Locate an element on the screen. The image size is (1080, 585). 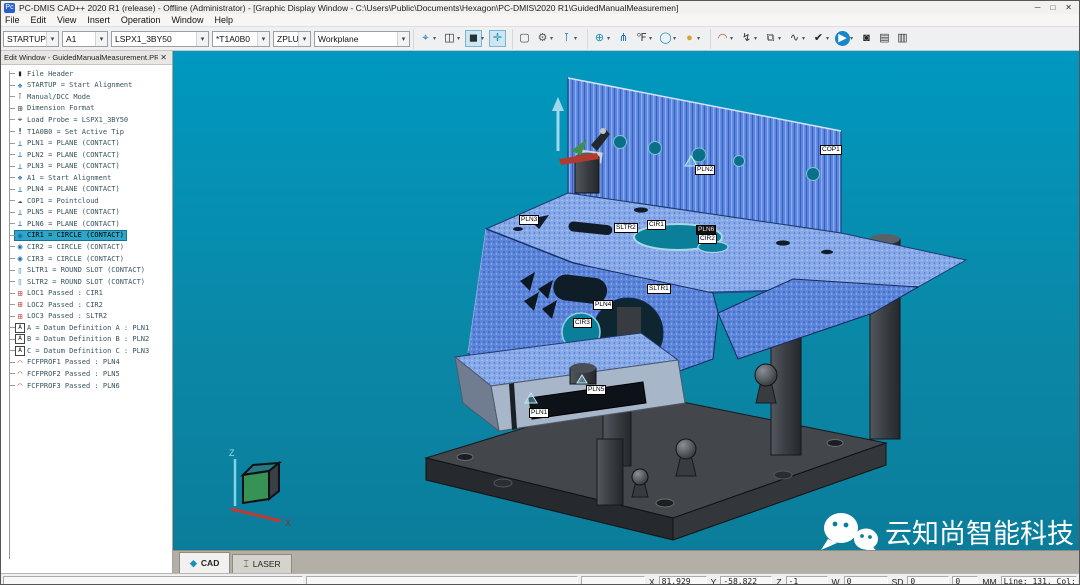
tab-cad: ◆ CAD is located at coordinates (205, 562).